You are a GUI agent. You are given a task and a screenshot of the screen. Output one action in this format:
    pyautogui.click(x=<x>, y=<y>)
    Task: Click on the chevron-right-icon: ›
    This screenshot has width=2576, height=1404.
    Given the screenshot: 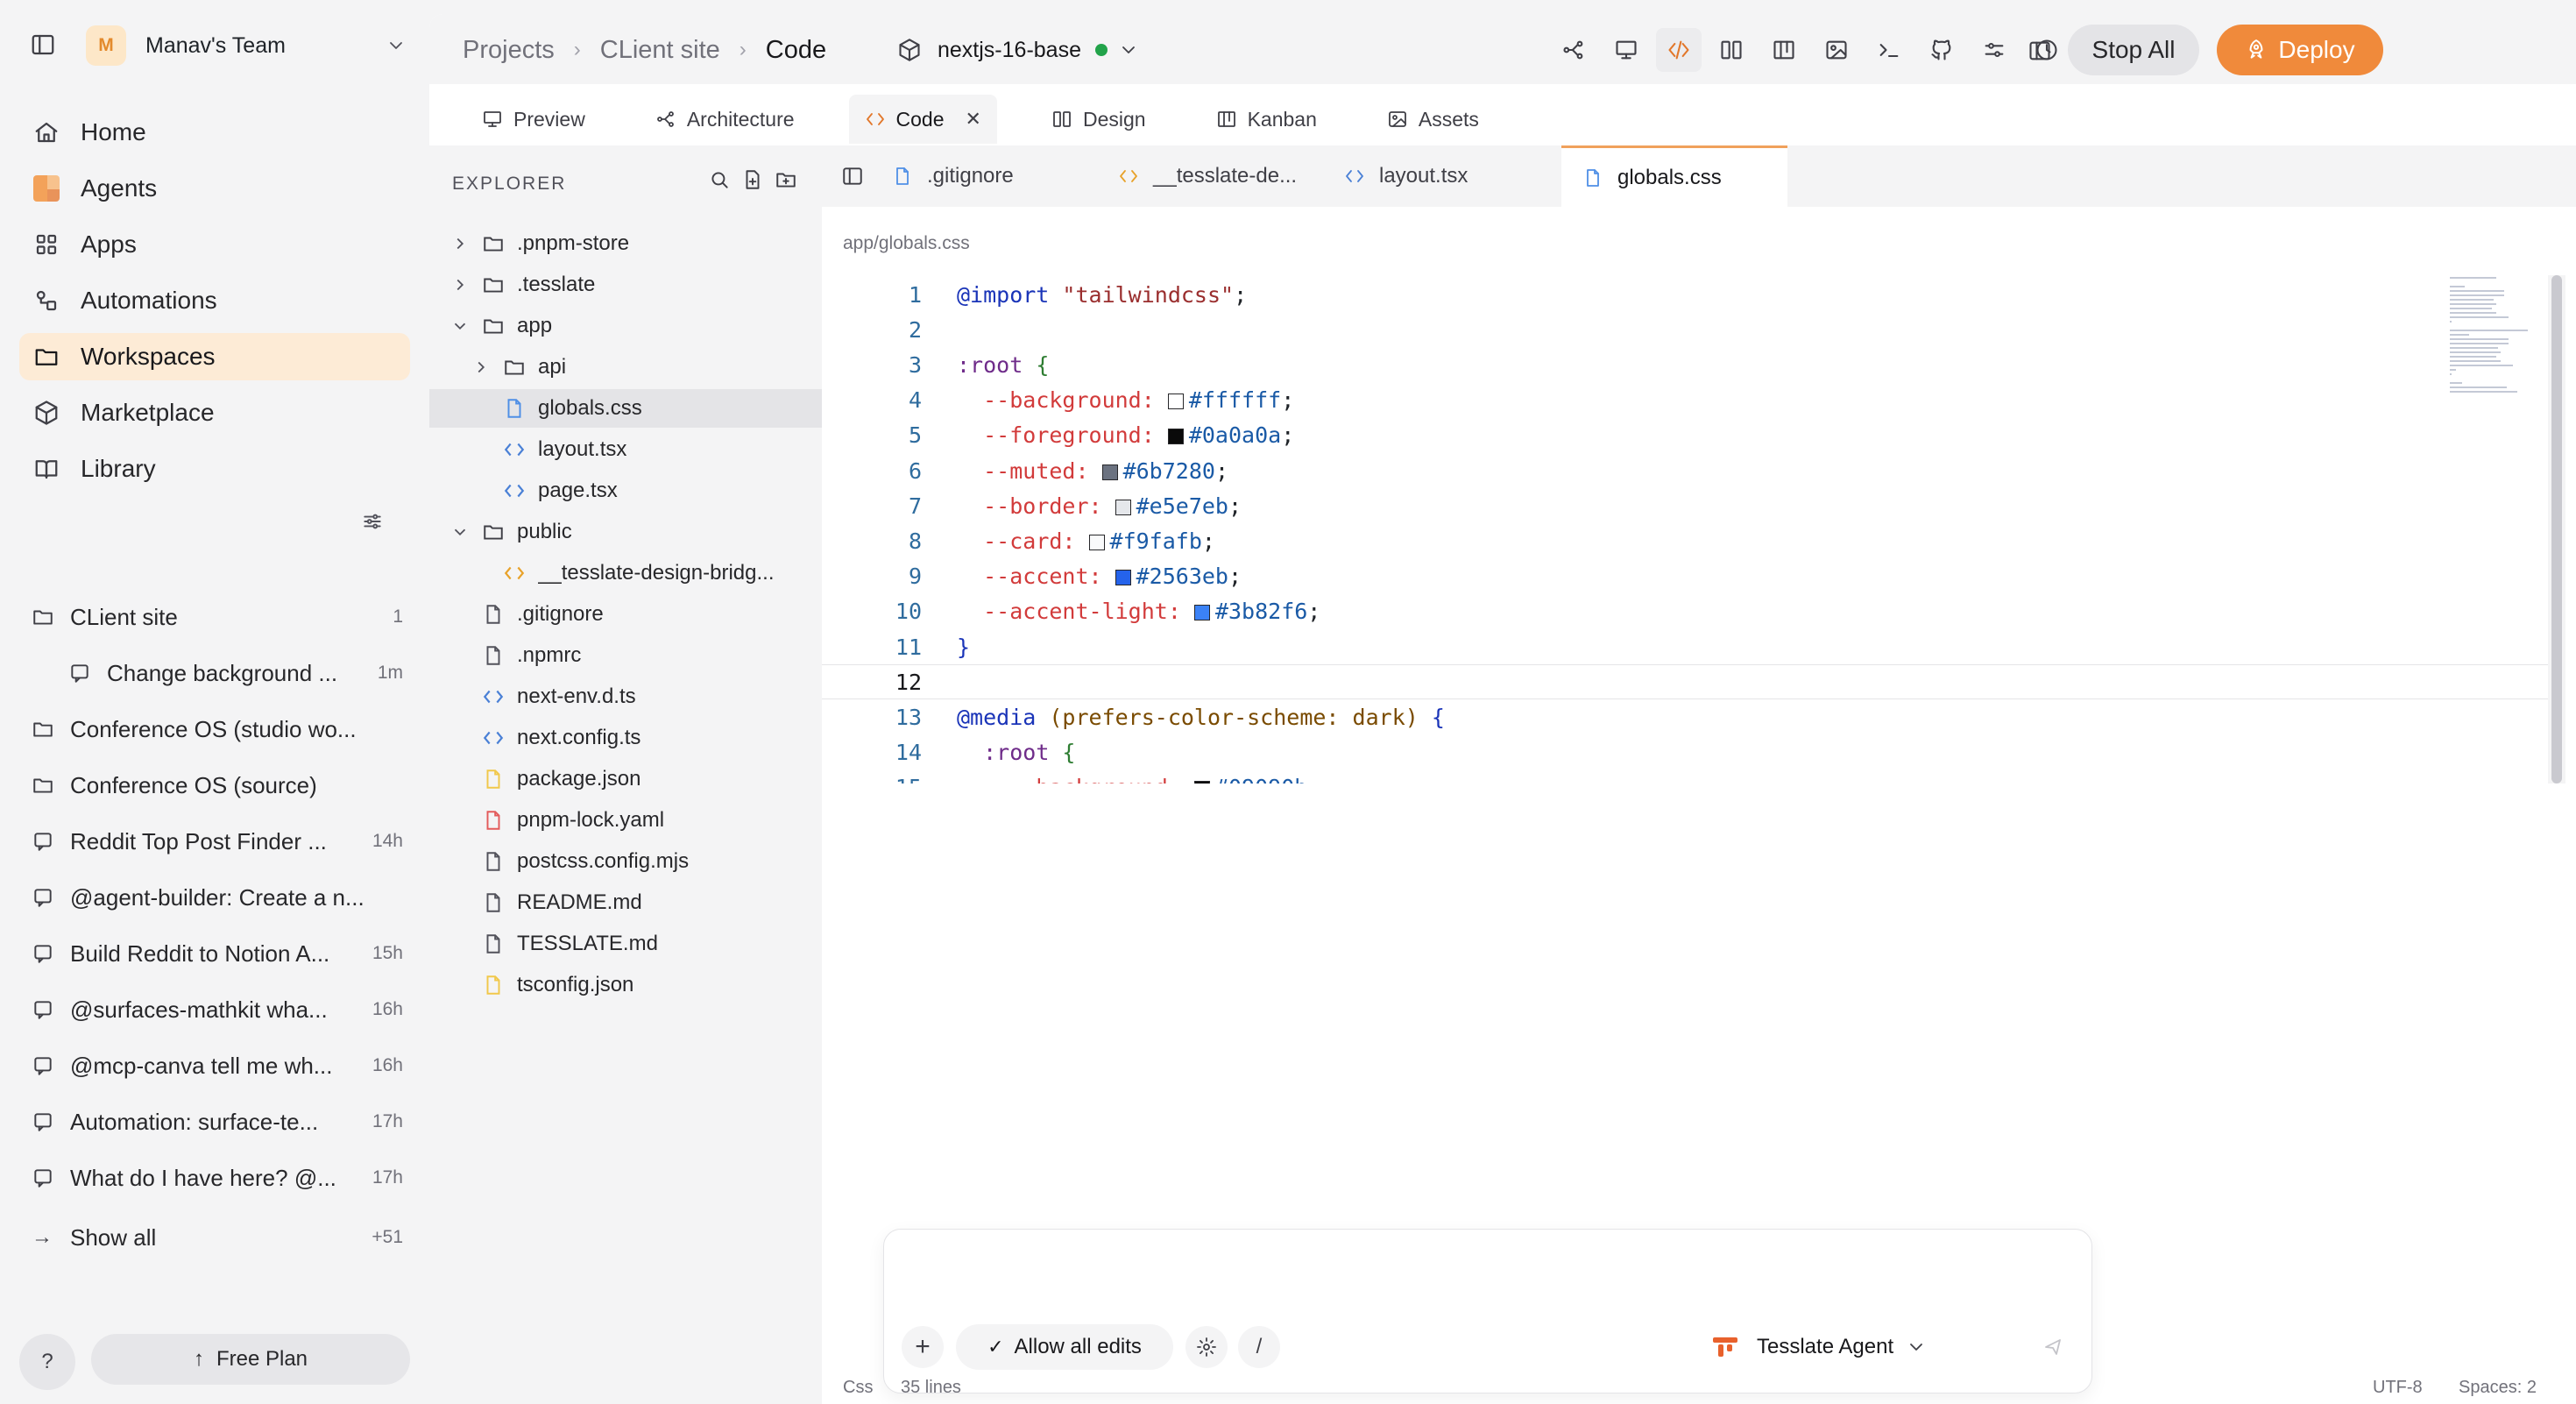 What is the action you would take?
    pyautogui.click(x=577, y=49)
    